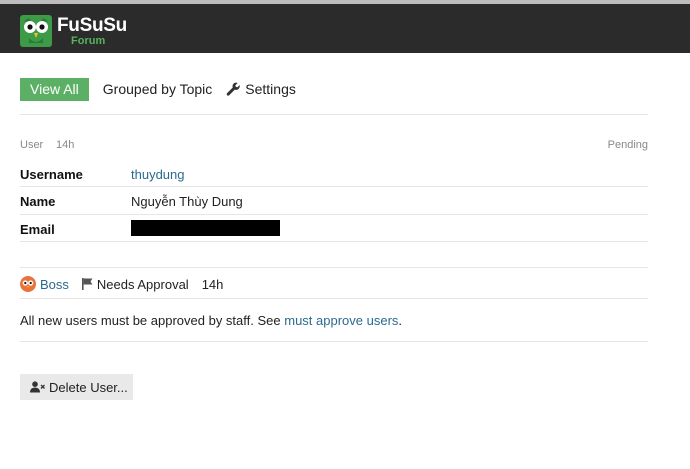  Describe the element at coordinates (627, 145) in the screenshot. I see `status-badge: Pending` at that location.